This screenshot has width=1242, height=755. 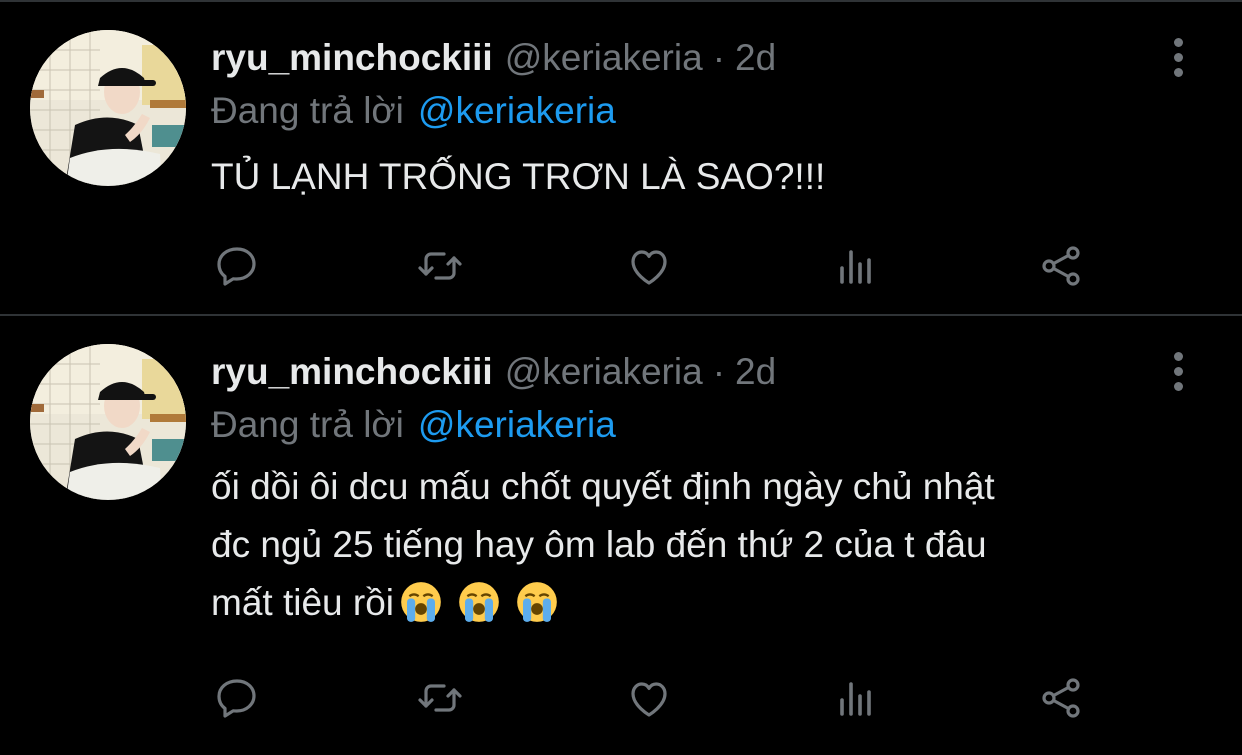 I want to click on tweet-text-content: TỦ LẠNH TRỐNG TRƠN LÀ SAO?!!!, so click(x=518, y=176).